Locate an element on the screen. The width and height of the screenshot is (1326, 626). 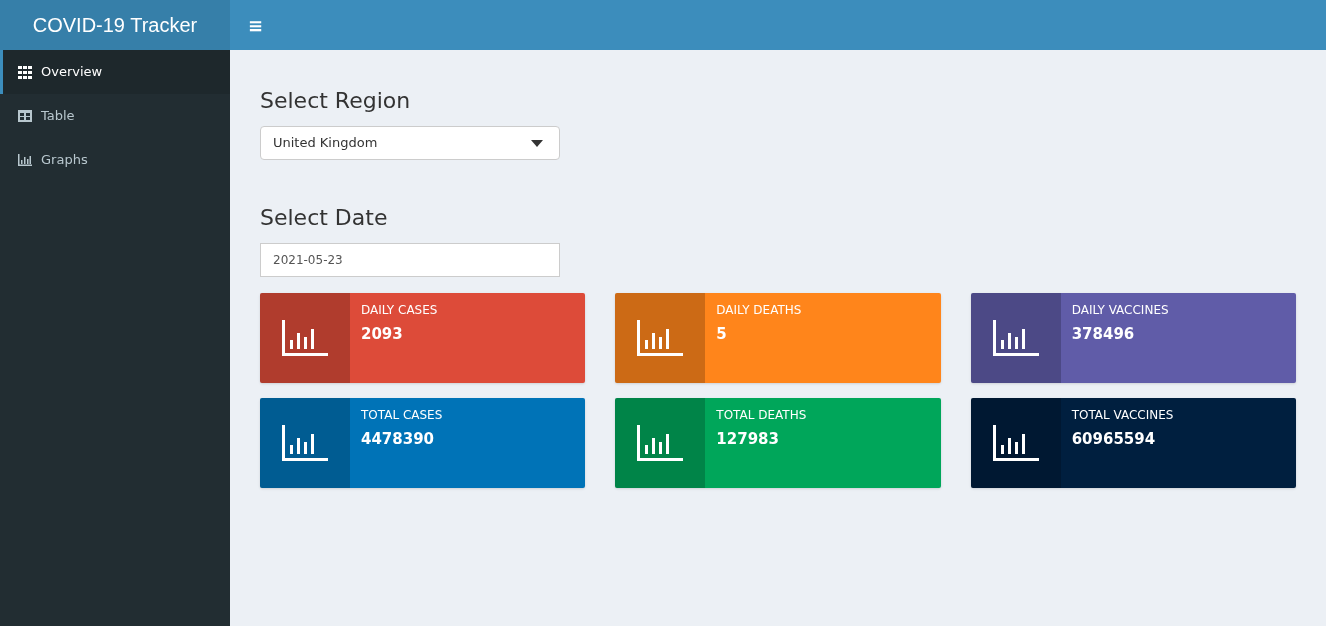
box-label: TOTAL DEATHS is located at coordinates (761, 415).